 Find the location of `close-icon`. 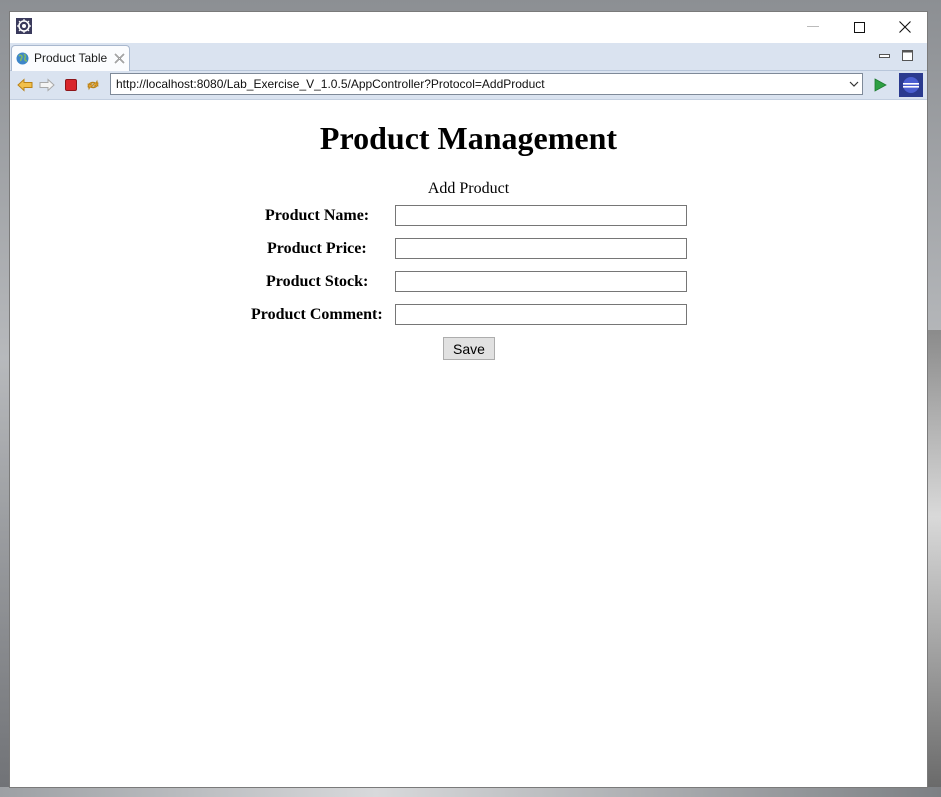

close-icon is located at coordinates (905, 27).